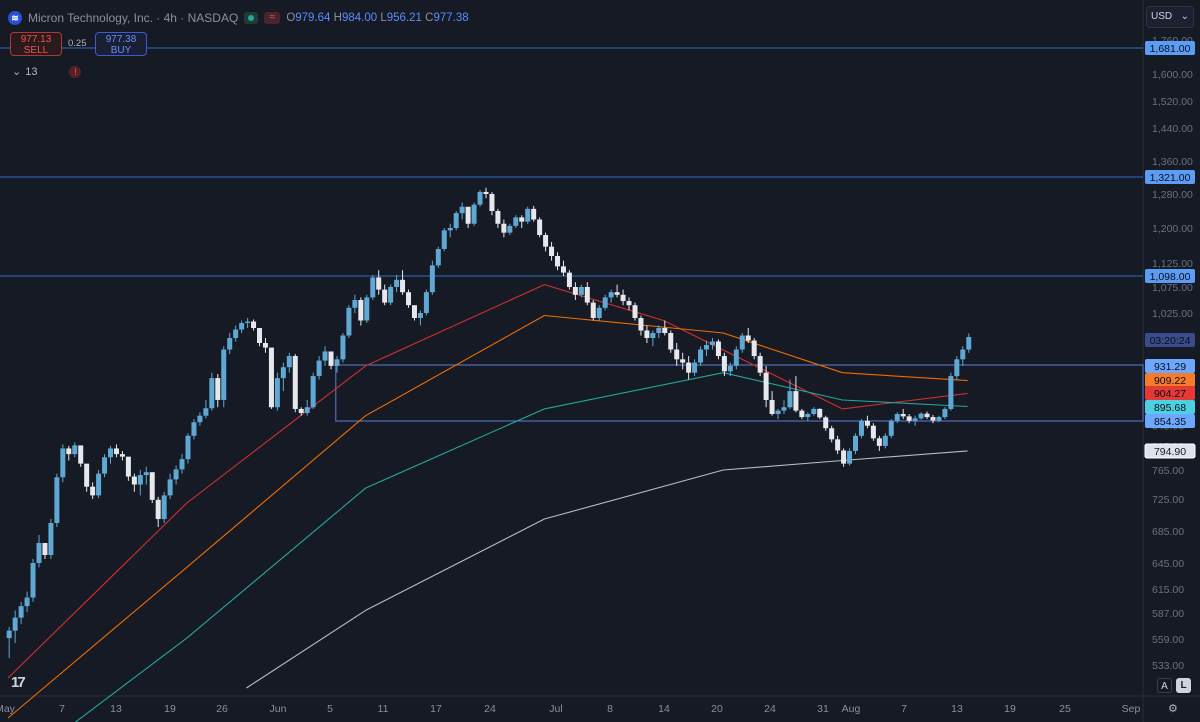 The image size is (1200, 722). I want to click on indicators-toggle: ⌄ 13 !, so click(47, 71).